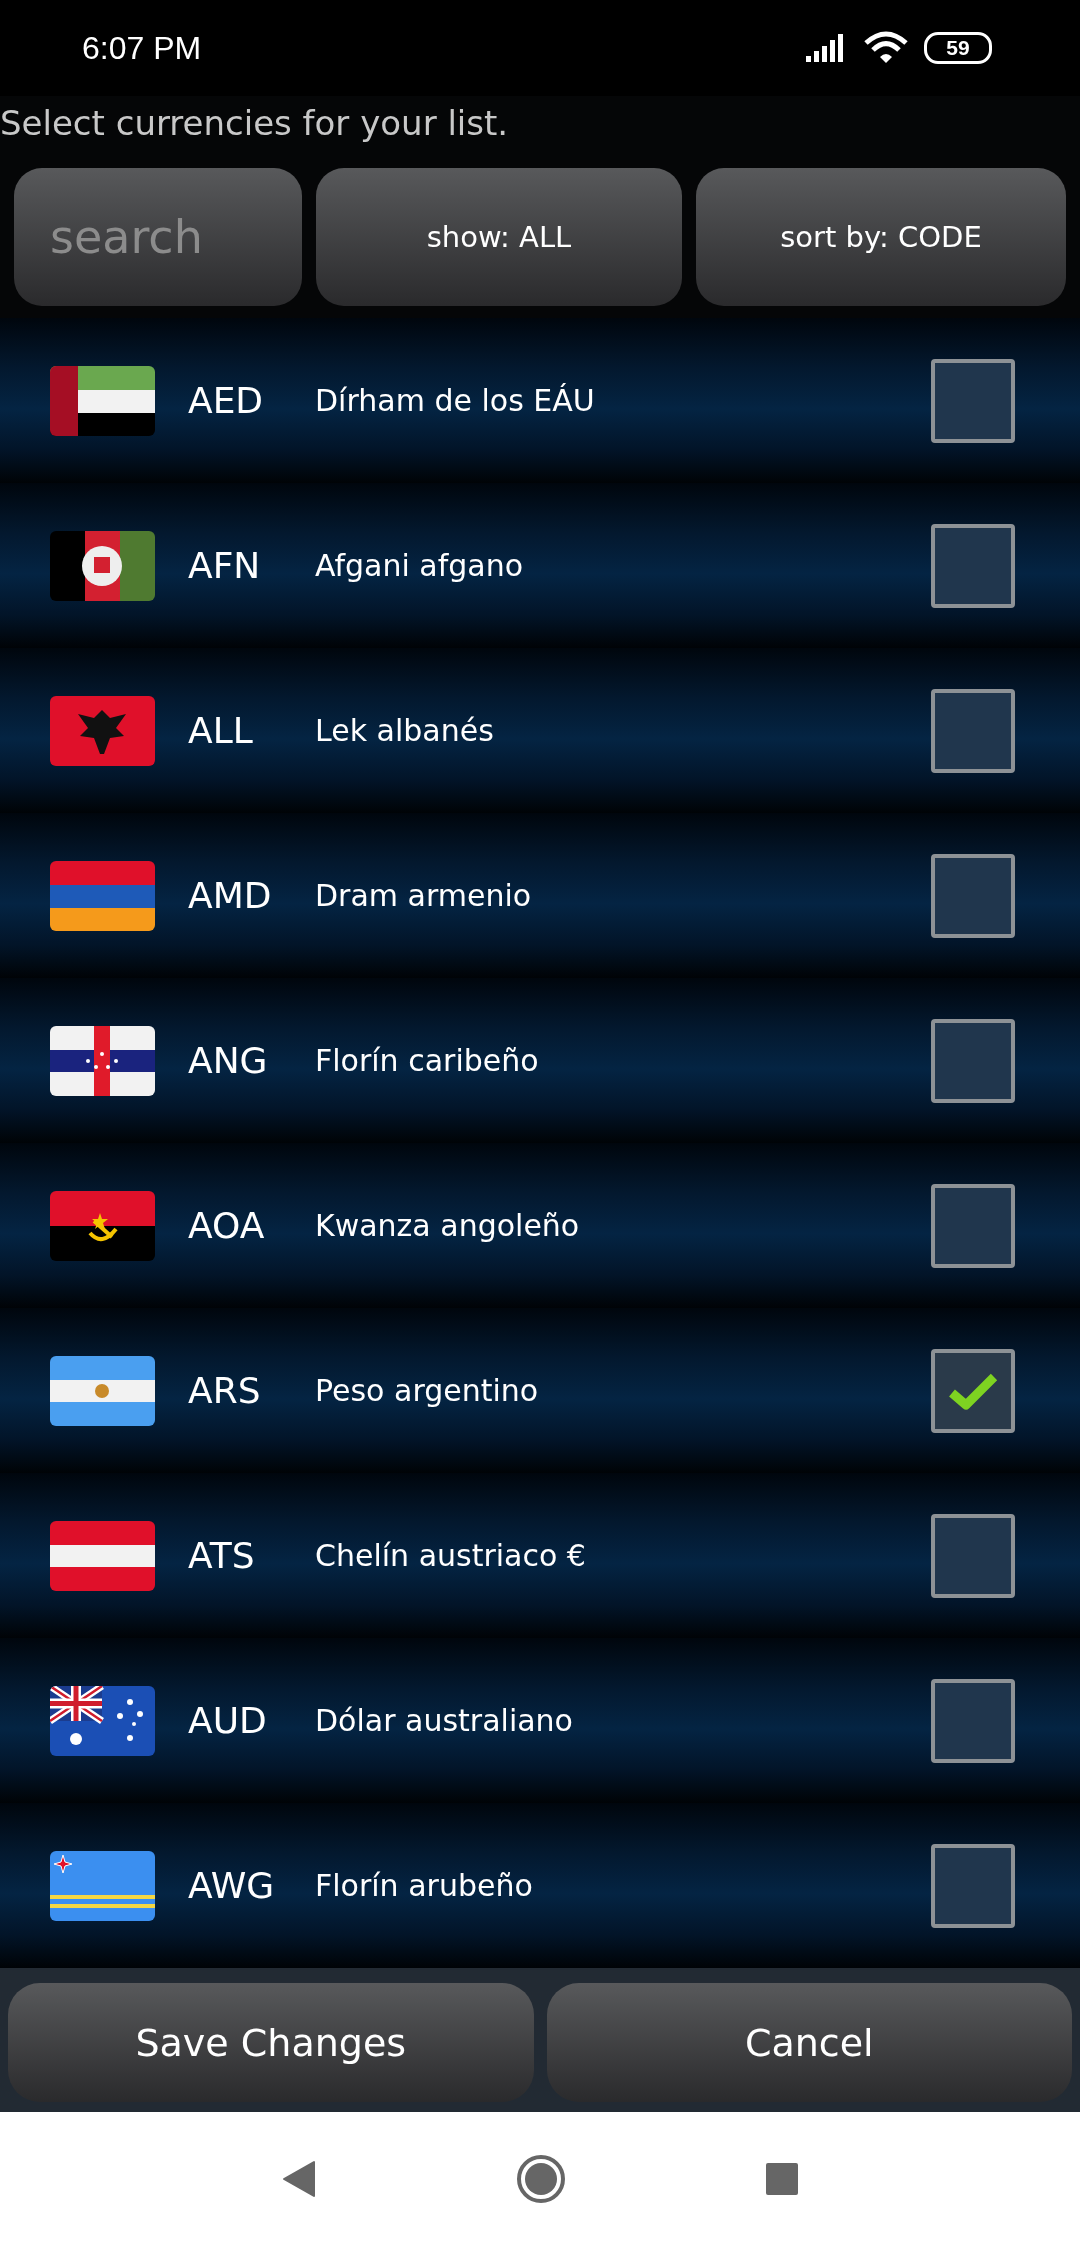 This screenshot has height=2246, width=1080. Describe the element at coordinates (142, 48) in the screenshot. I see `status-time: 6:07 PM` at that location.